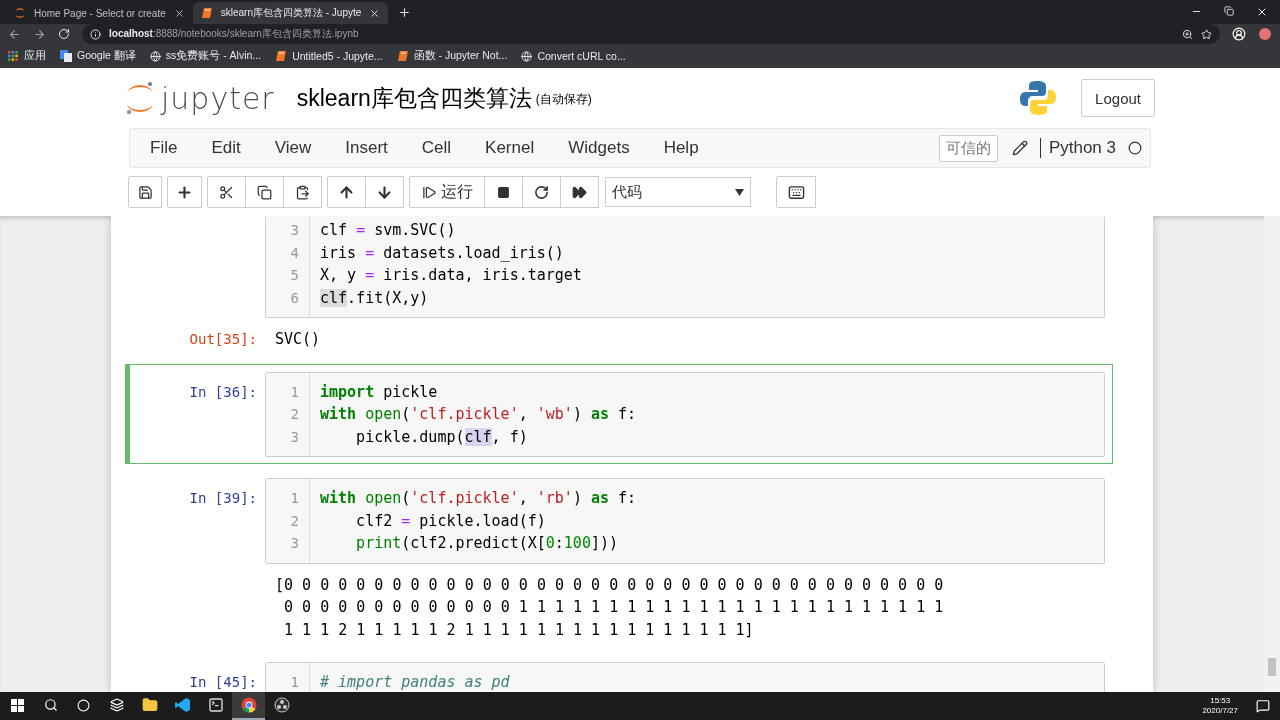  Describe the element at coordinates (95, 34) in the screenshot. I see `info-icon` at that location.